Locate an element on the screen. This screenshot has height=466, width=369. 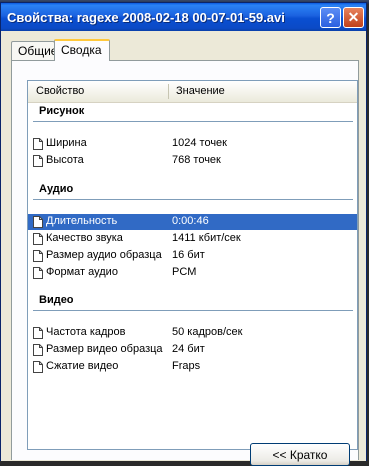
property-value: 768 точек is located at coordinates (196, 160).